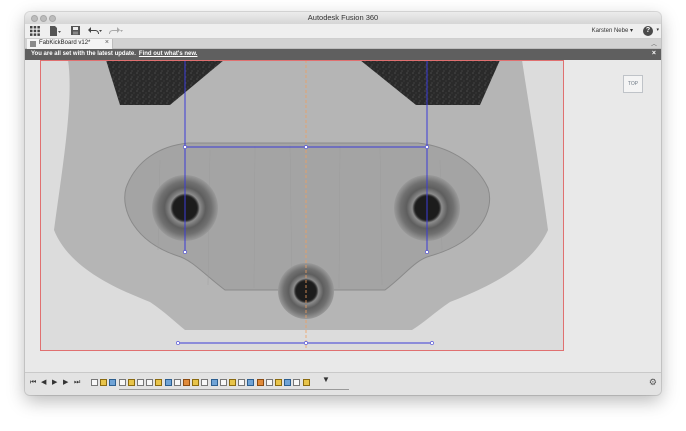  I want to click on play-icon: ▶, so click(54, 382).